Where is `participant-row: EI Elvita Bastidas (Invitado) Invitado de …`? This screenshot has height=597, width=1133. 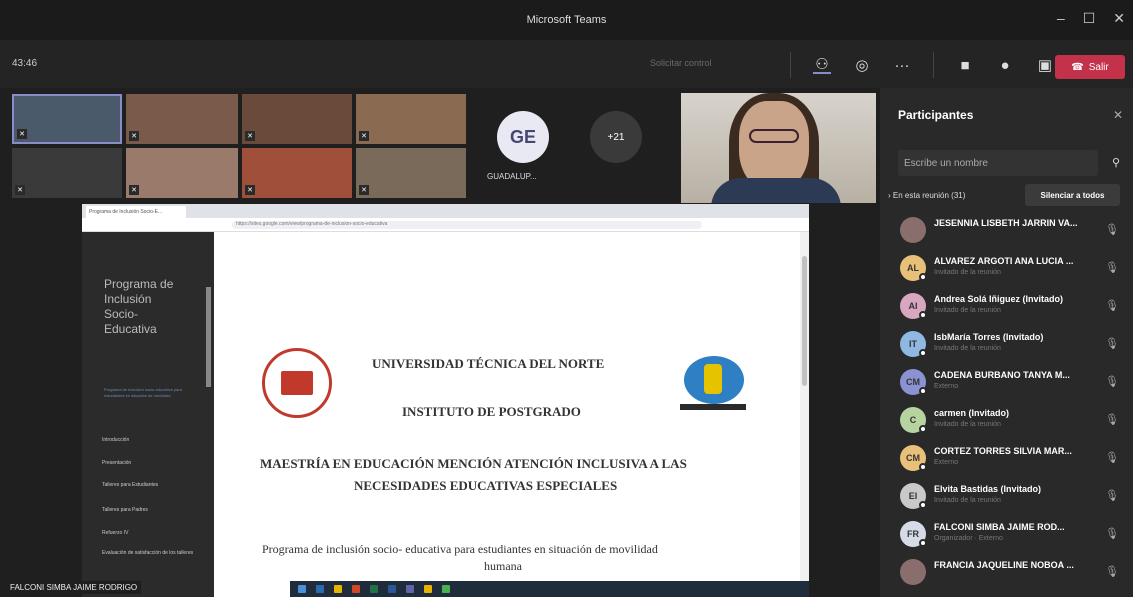 participant-row: EI Elvita Bastidas (Invitado) Invitado de … is located at coordinates (1011, 497).